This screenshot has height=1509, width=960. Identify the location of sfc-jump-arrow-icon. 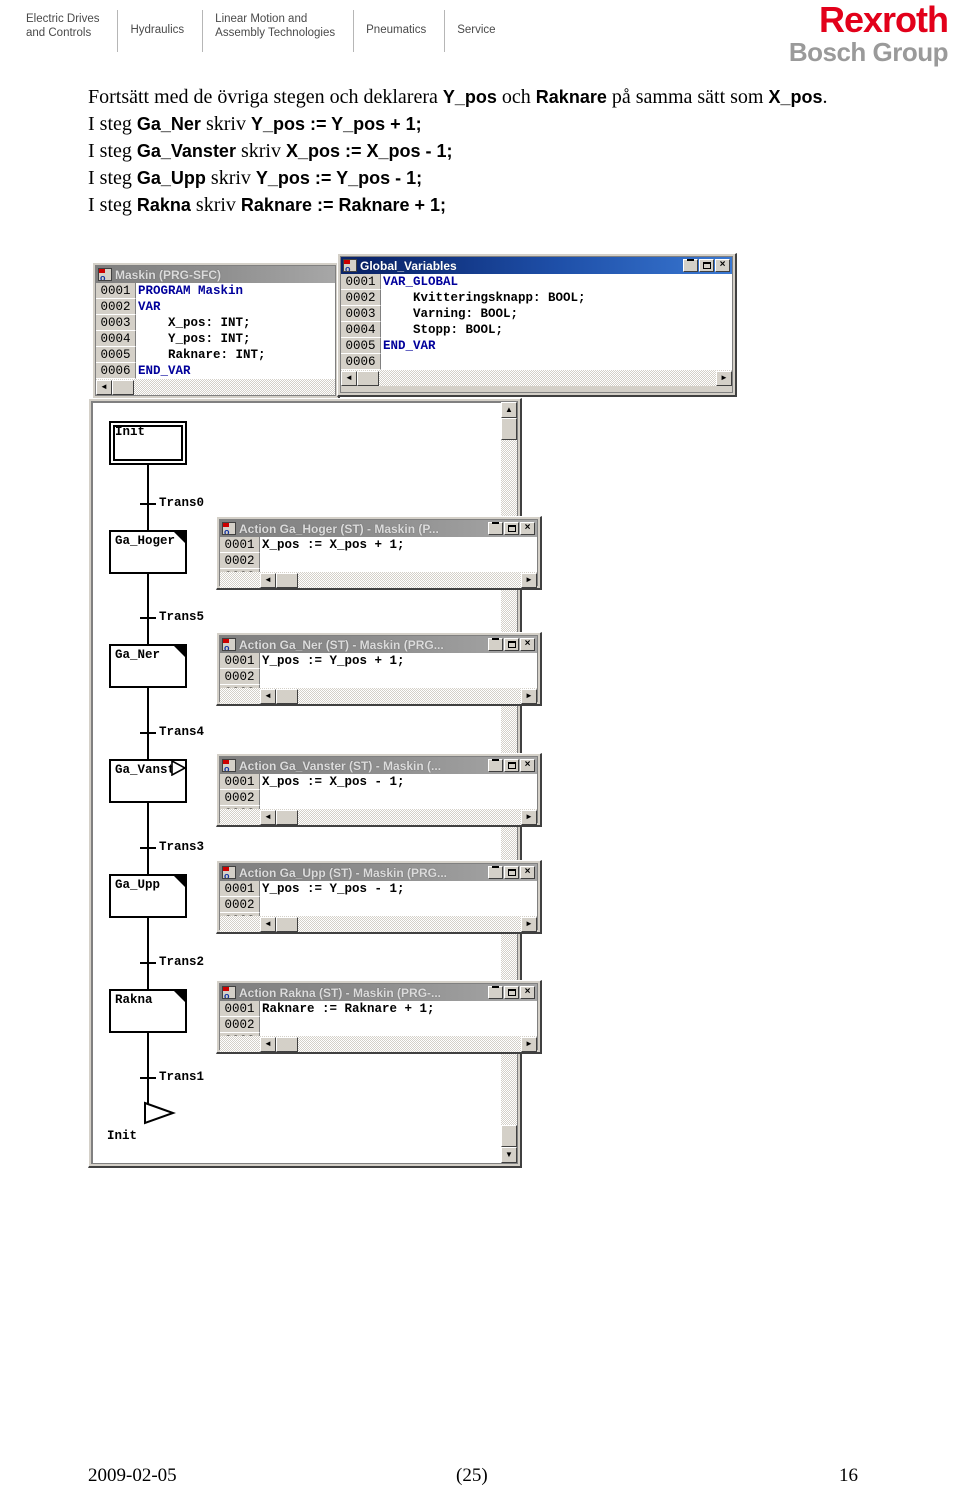
(160, 1113).